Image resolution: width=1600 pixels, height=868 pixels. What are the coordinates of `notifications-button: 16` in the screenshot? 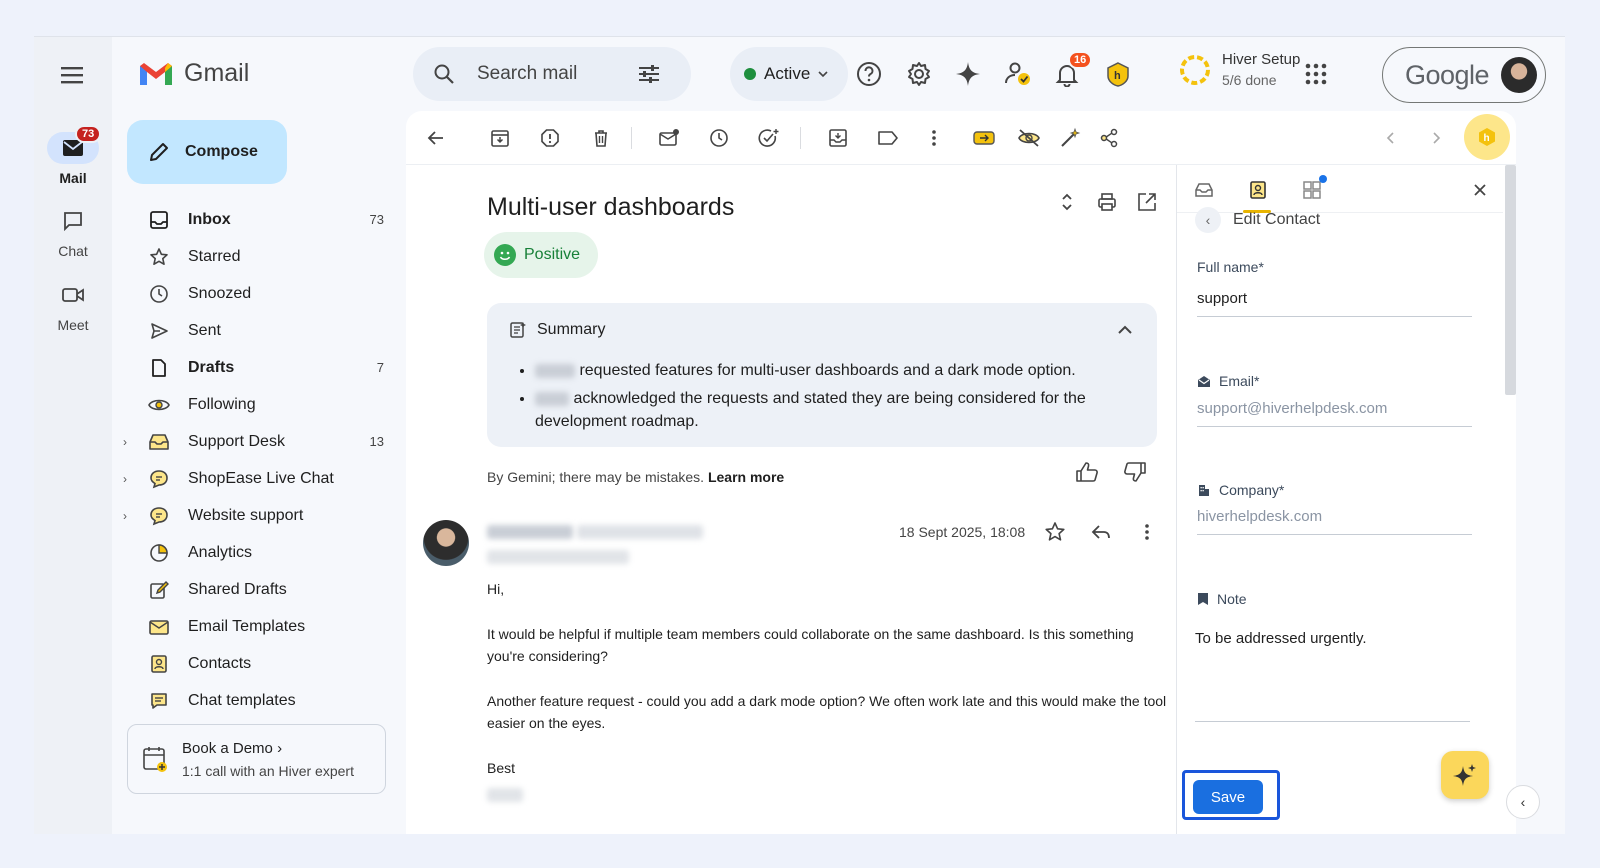 It's located at (1072, 70).